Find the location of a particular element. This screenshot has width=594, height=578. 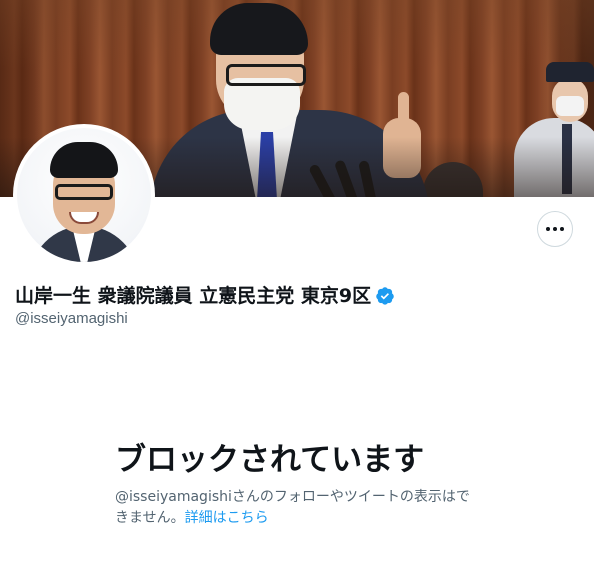

avatar-hair is located at coordinates (84, 160).